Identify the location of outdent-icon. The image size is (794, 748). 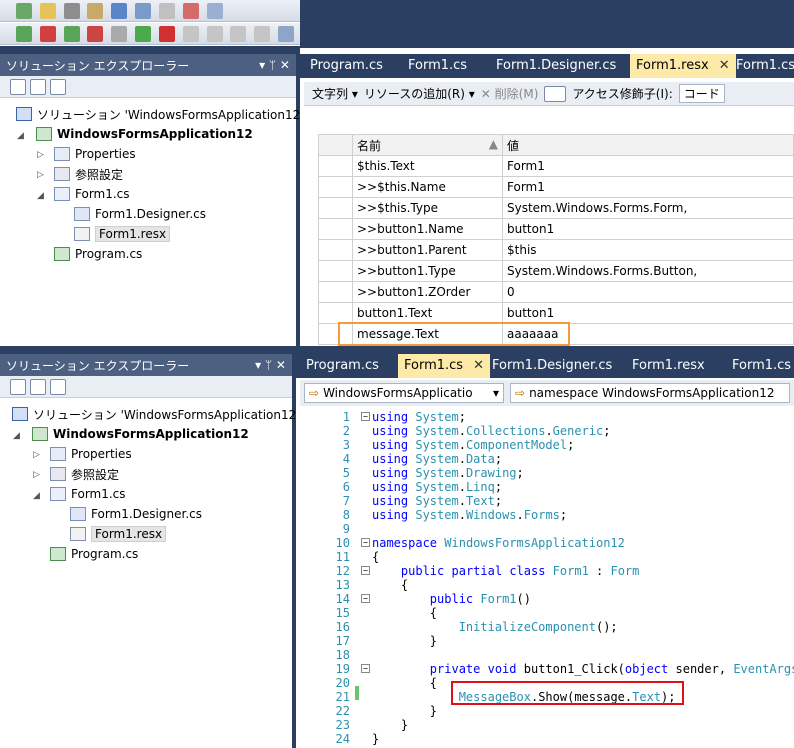
(214, 34).